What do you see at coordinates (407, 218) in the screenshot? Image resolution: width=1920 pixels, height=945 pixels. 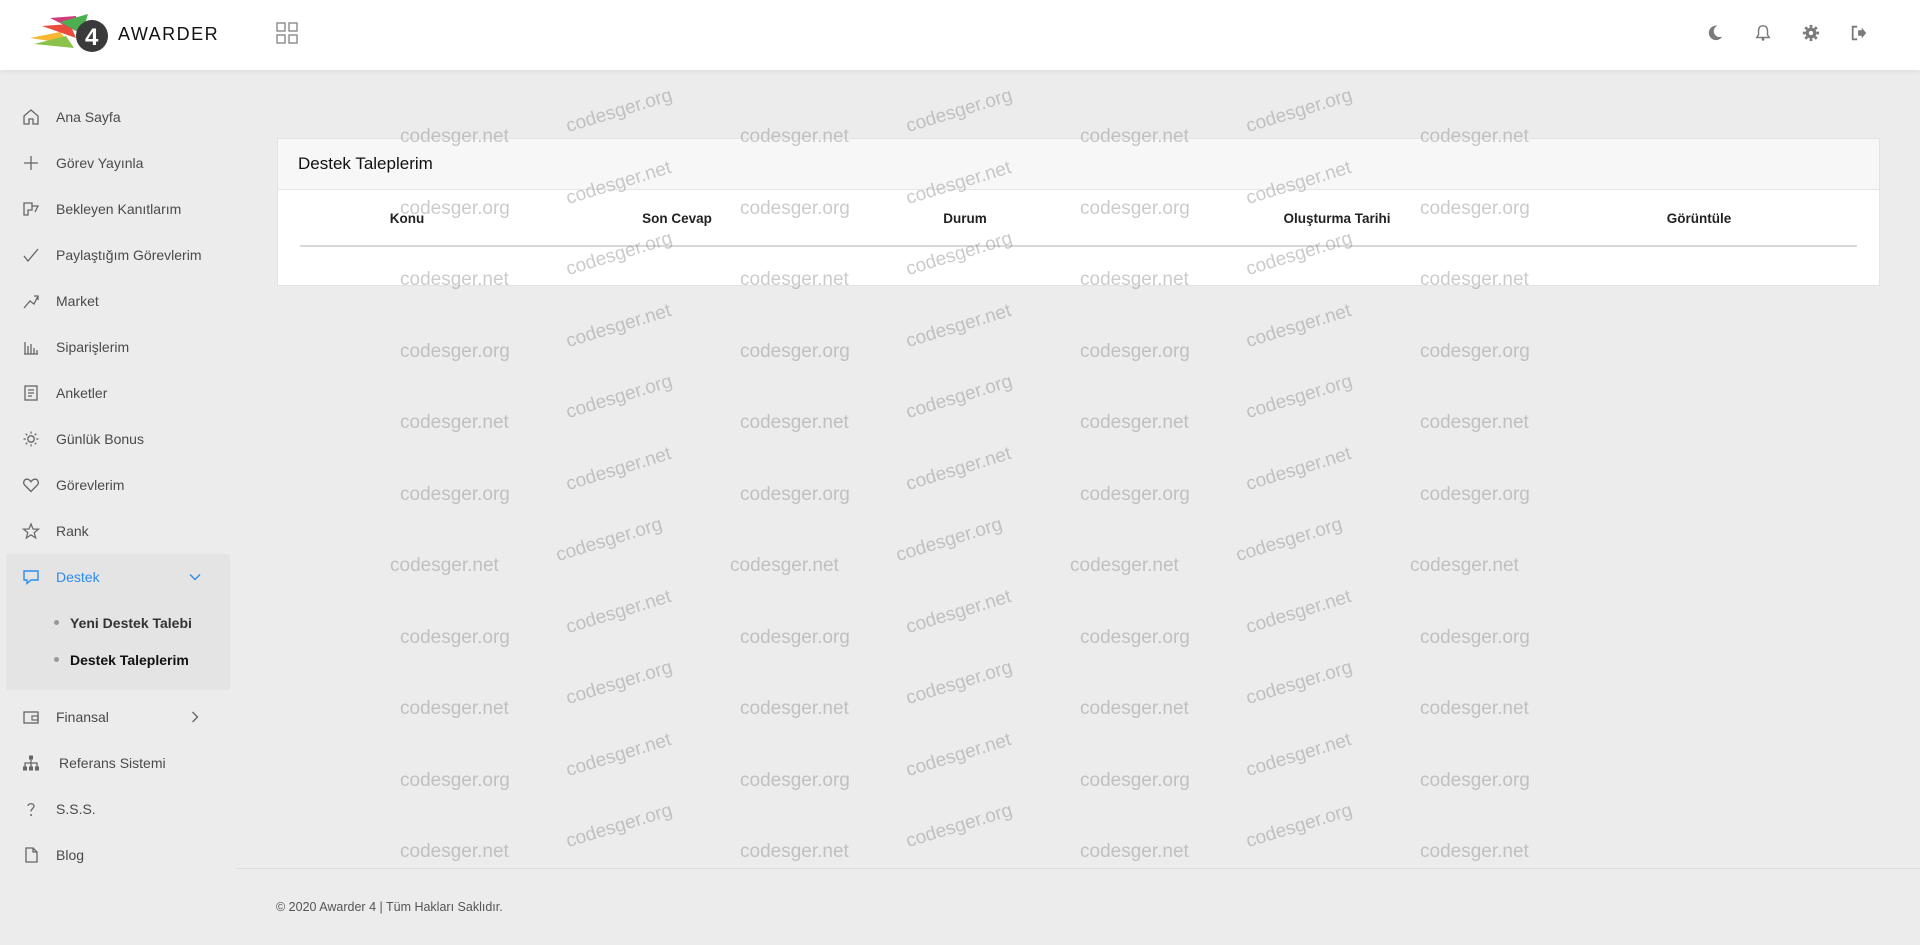 I see `column-header-konu: Konu` at bounding box center [407, 218].